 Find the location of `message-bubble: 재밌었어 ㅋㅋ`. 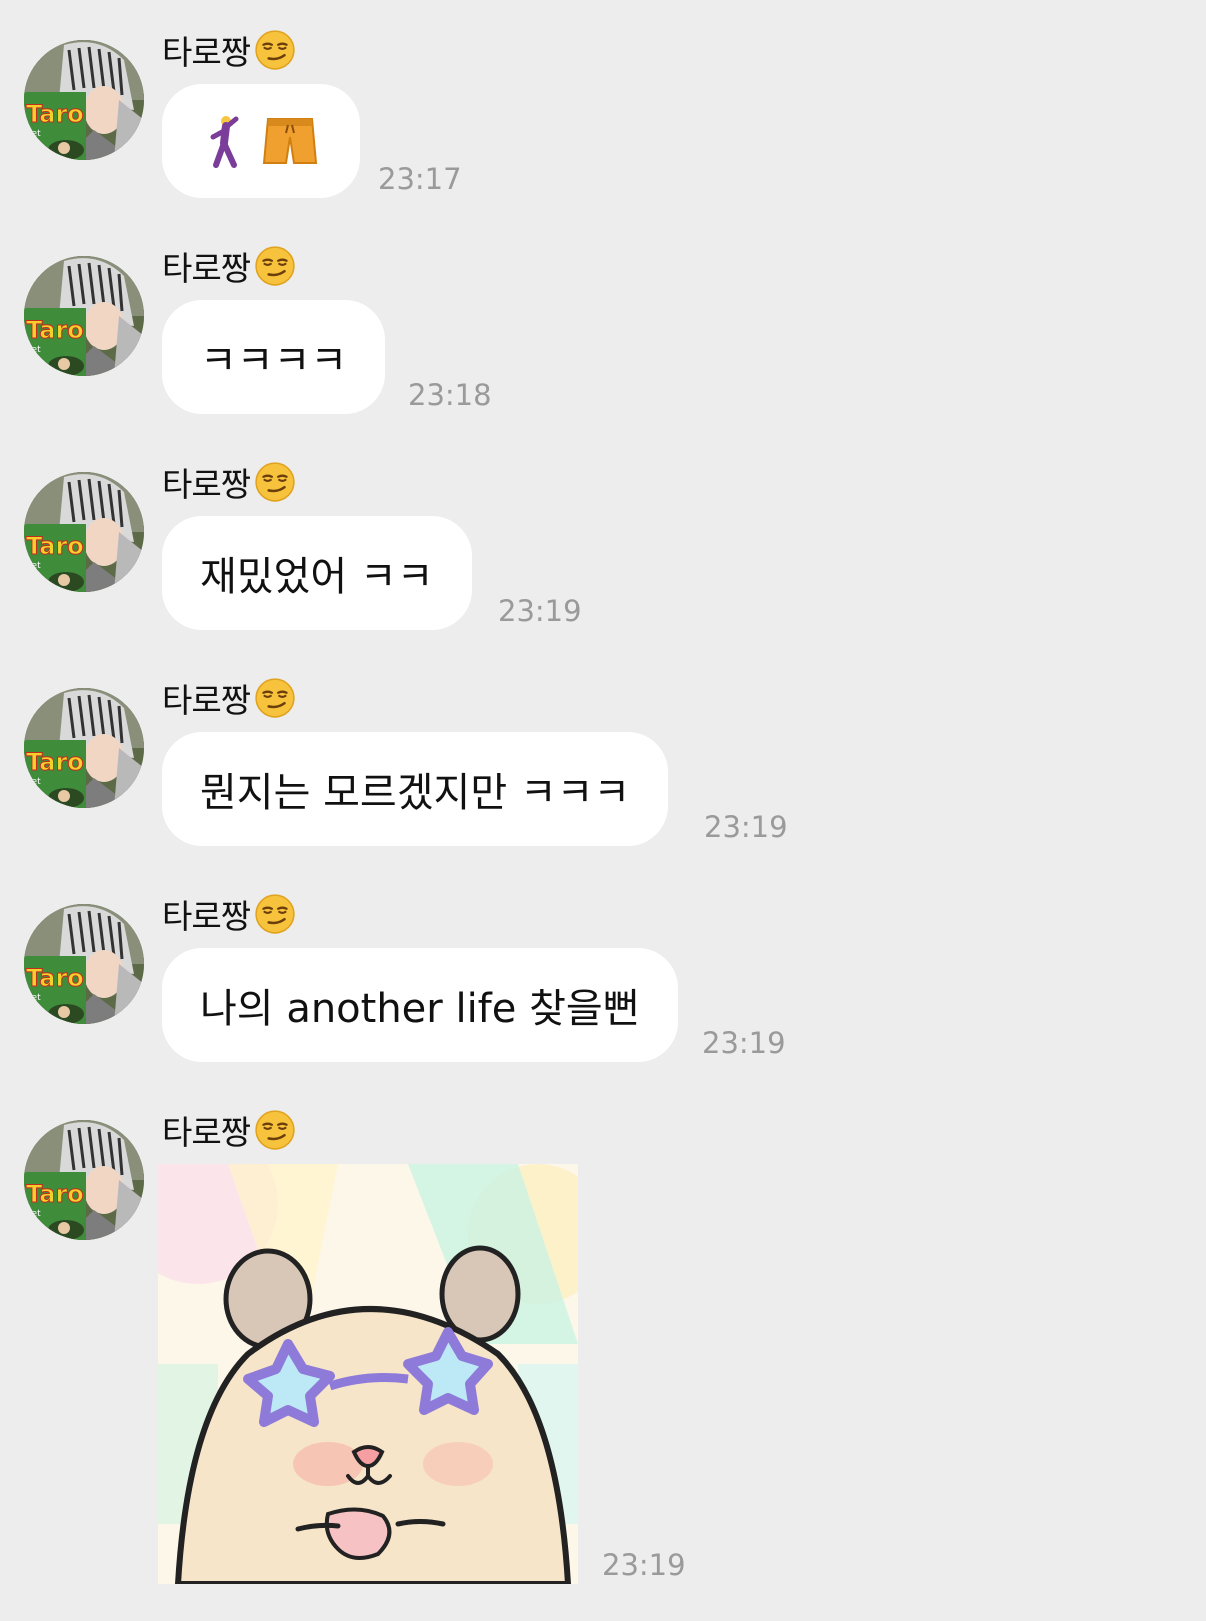

message-bubble: 재밌었어 ㅋㅋ is located at coordinates (317, 573).